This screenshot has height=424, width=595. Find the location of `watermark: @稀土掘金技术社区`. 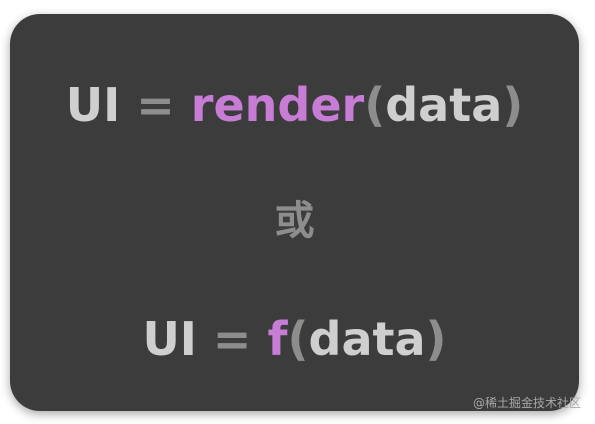

watermark: @稀土掘金技术社区 is located at coordinates (526, 403).